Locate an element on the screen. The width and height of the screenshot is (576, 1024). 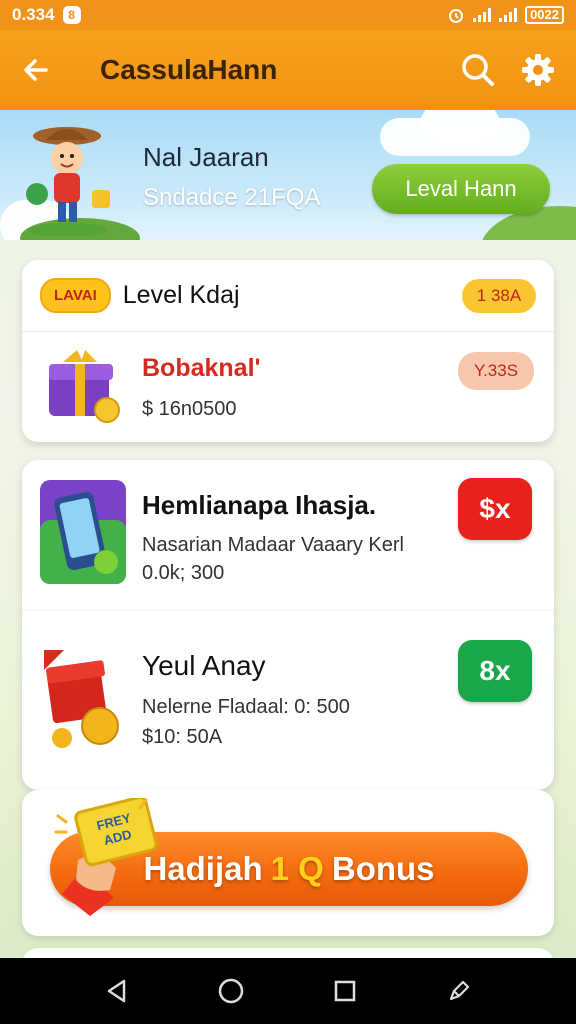
bonus-label-right: Bonus is located at coordinates (383, 868).